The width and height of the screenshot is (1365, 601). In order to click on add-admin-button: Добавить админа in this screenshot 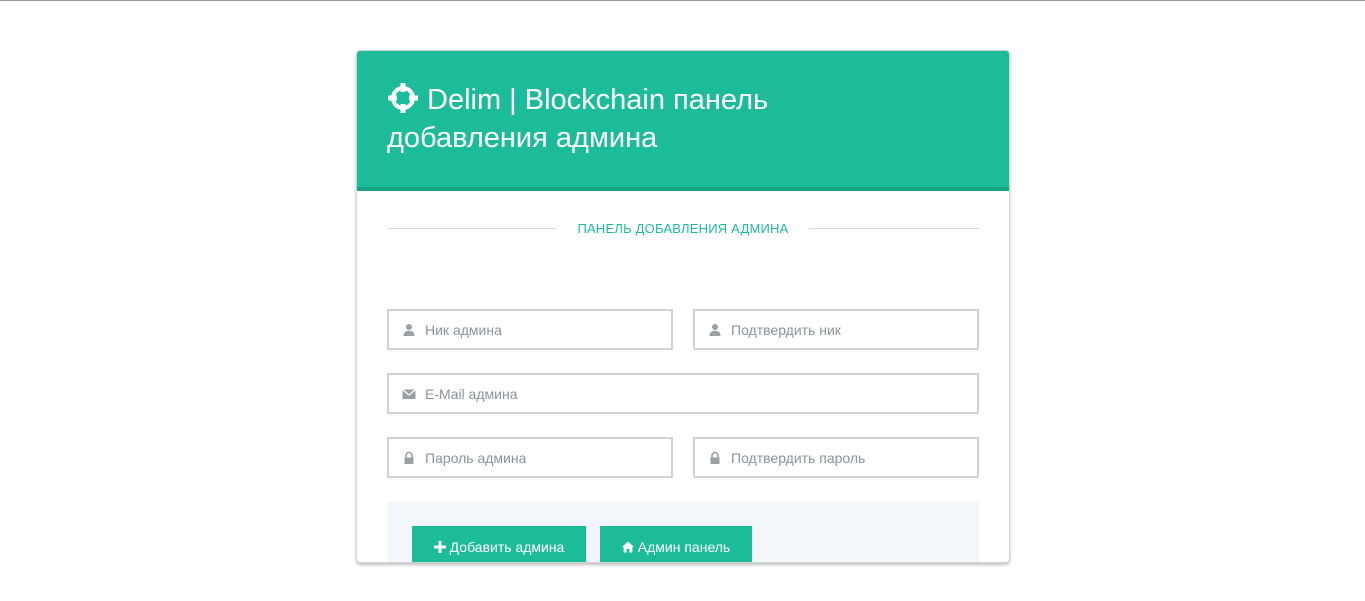, I will do `click(499, 544)`.